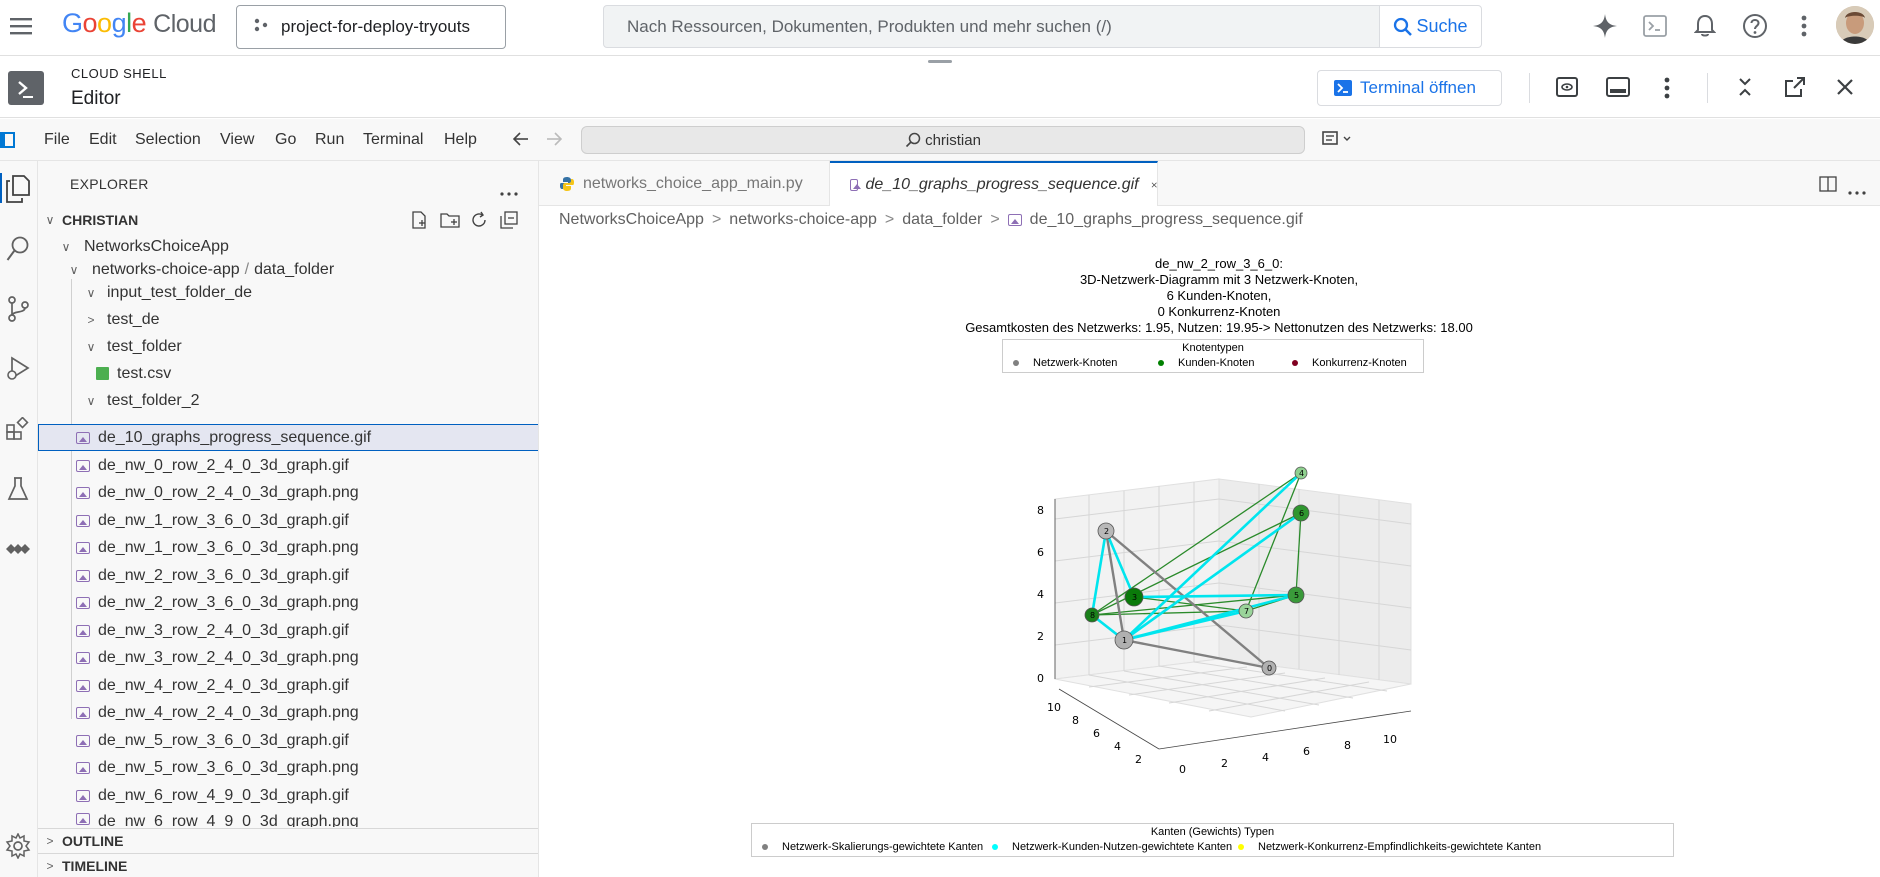  What do you see at coordinates (460, 140) in the screenshot?
I see `menu-help: Help` at bounding box center [460, 140].